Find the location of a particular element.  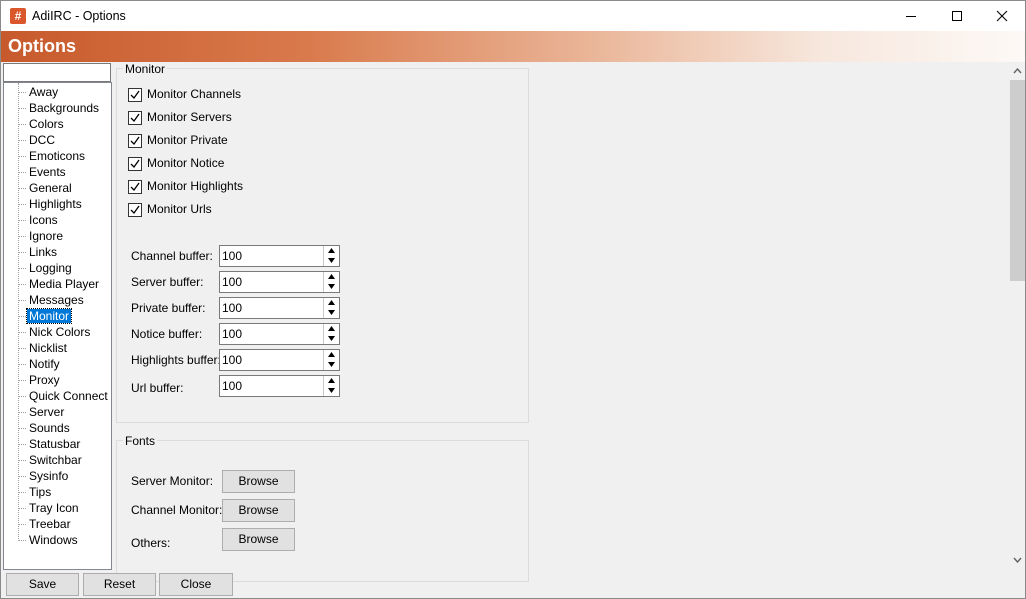

minimize-button is located at coordinates (911, 16).